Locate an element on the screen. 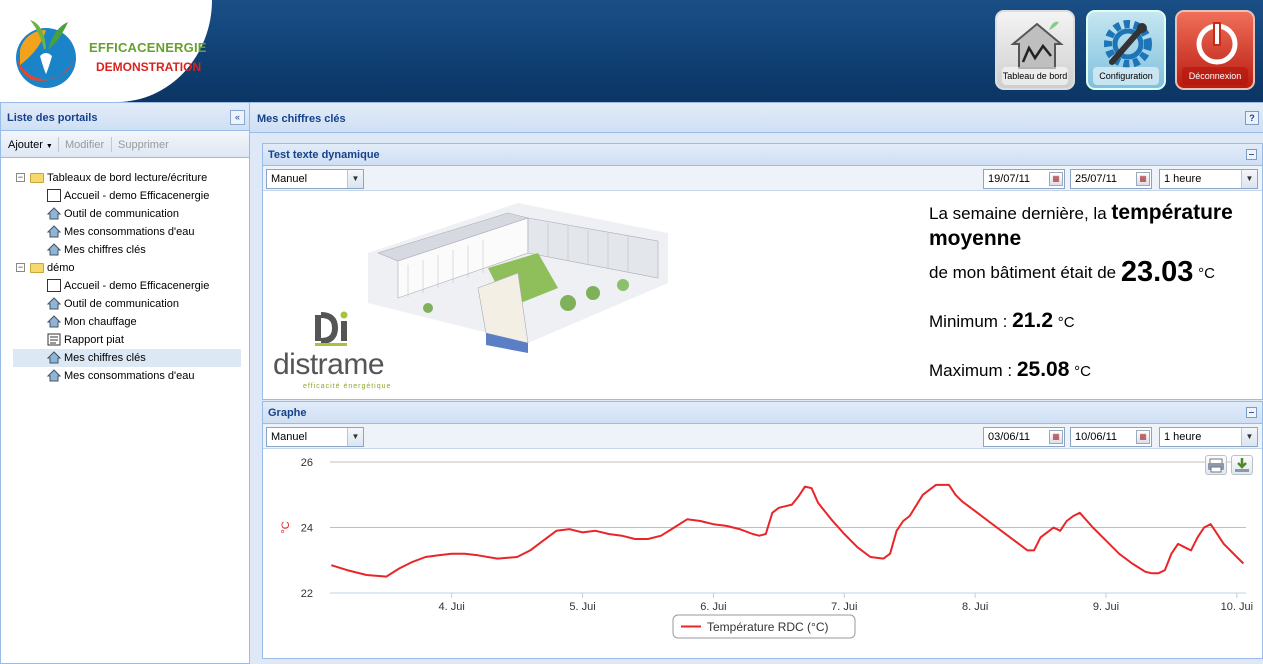 This screenshot has height=664, width=1263. minimum-label: Minimum : is located at coordinates (971, 321).